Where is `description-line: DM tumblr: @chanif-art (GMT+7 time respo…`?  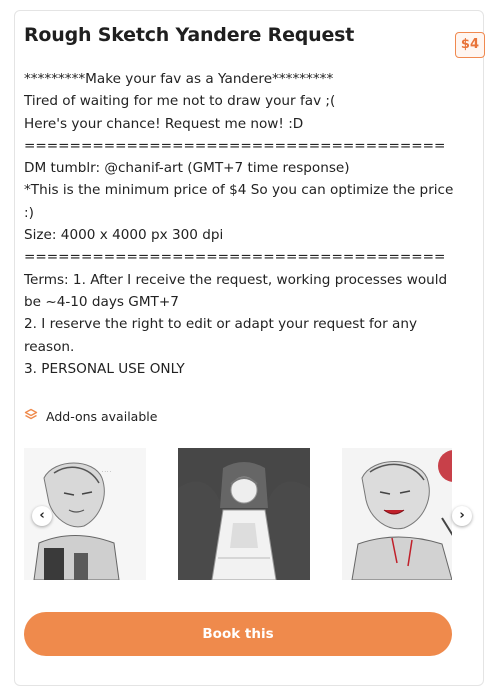
description-line: DM tumblr: @chanif-art (GMT+7 time respo… is located at coordinates (187, 168).